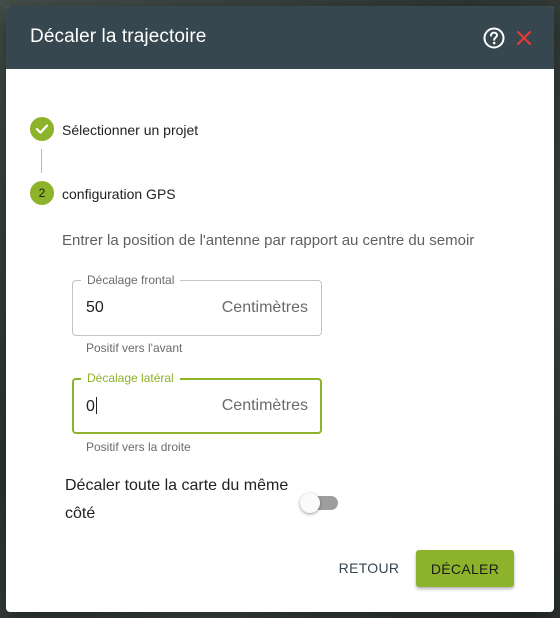 Image resolution: width=560 pixels, height=618 pixels. I want to click on help-icon, so click(494, 38).